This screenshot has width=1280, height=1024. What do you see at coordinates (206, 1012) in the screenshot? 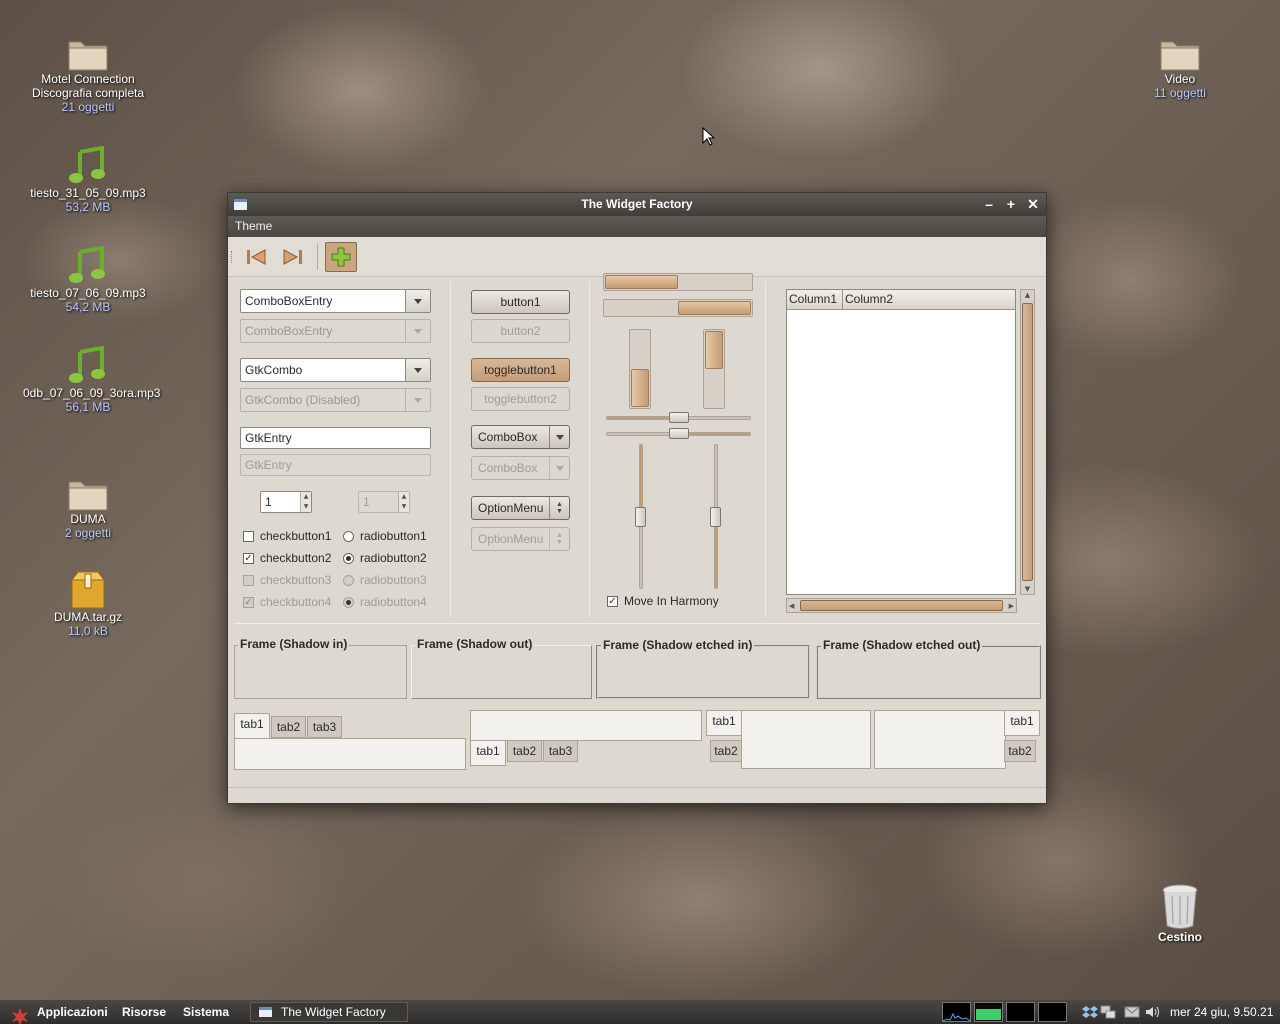
I see `menu-sistema: Sistema` at bounding box center [206, 1012].